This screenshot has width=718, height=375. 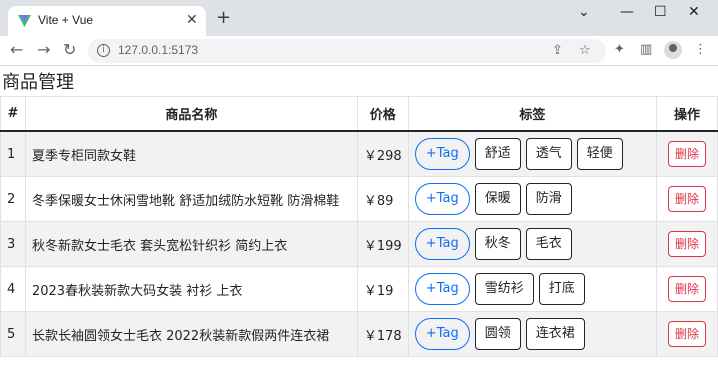 I want to click on new-tab-icon: +, so click(x=223, y=18).